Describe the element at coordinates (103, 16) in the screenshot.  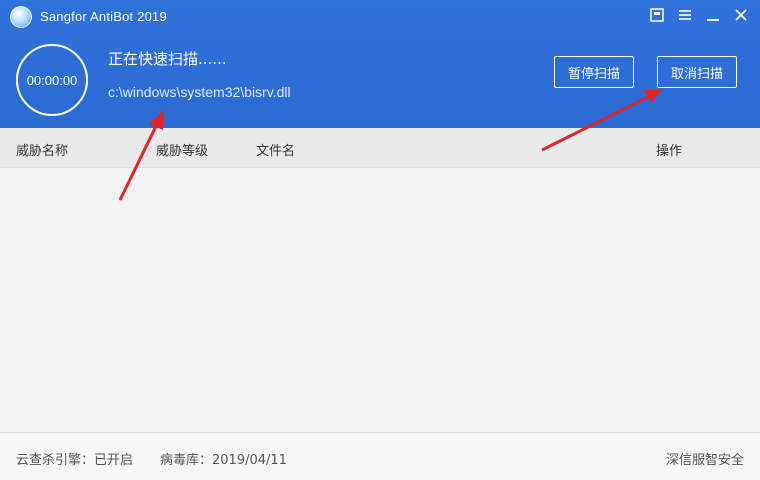
I see `window-title: Sangfor AntiBot 2019` at that location.